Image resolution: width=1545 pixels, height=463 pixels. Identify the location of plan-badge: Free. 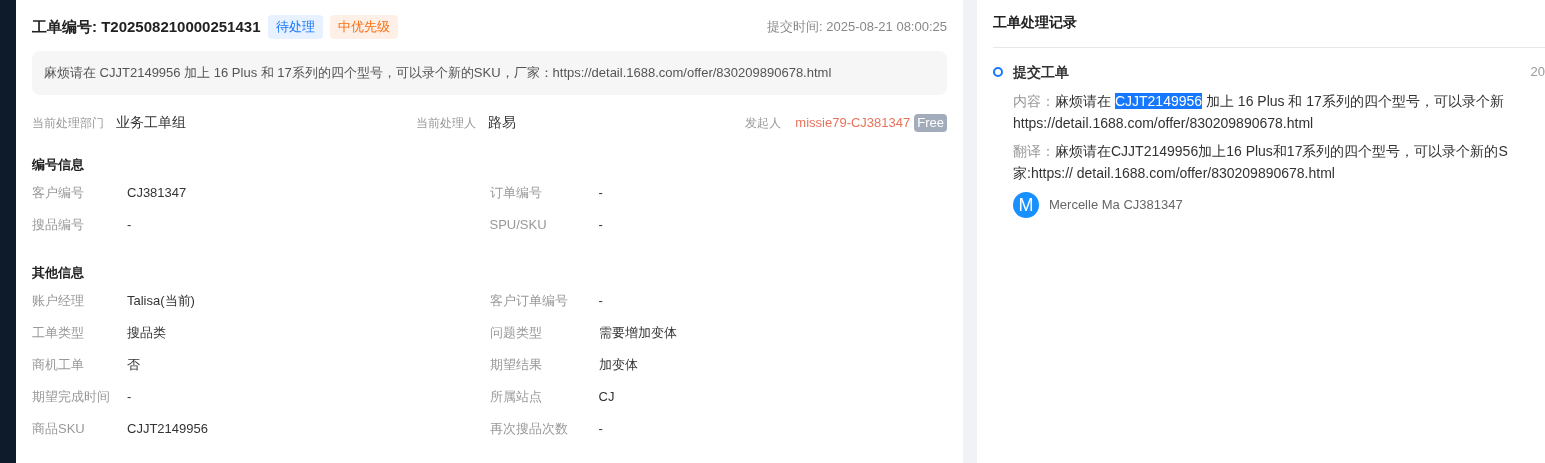
(930, 122).